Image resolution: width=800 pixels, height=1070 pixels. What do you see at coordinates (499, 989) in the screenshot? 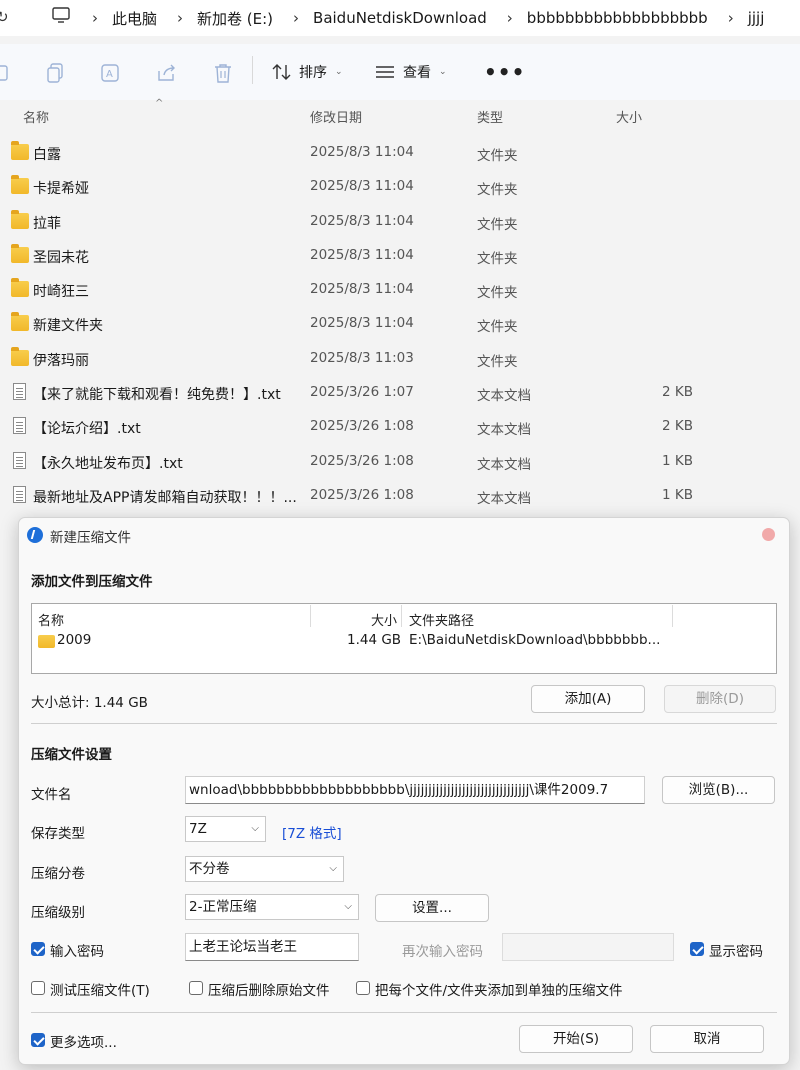
I see `separate-archives-label: 把每个文件/文件夹添加到单独的压缩文件` at bounding box center [499, 989].